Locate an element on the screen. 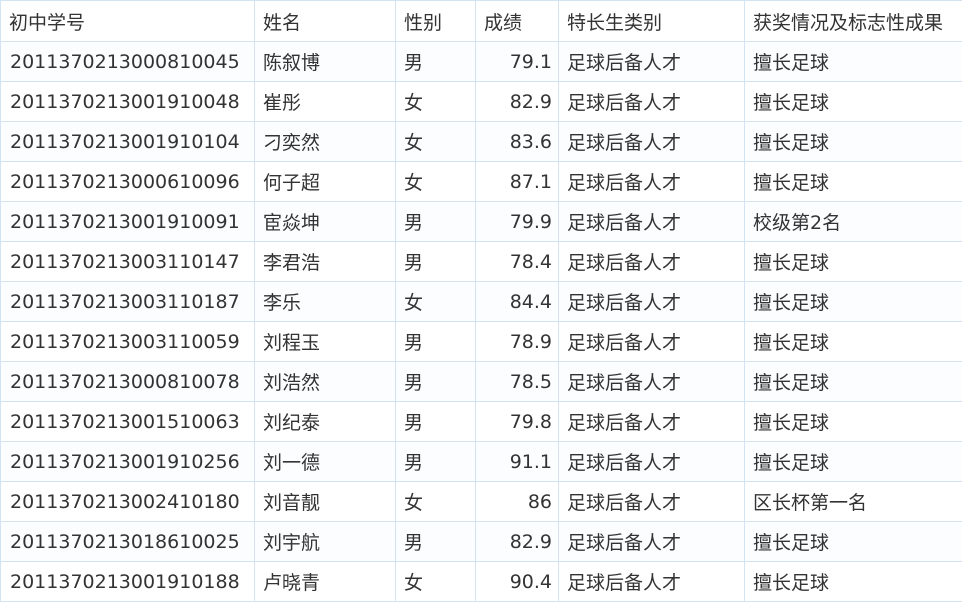  header-specialty-category: 特长生类别 is located at coordinates (651, 21).